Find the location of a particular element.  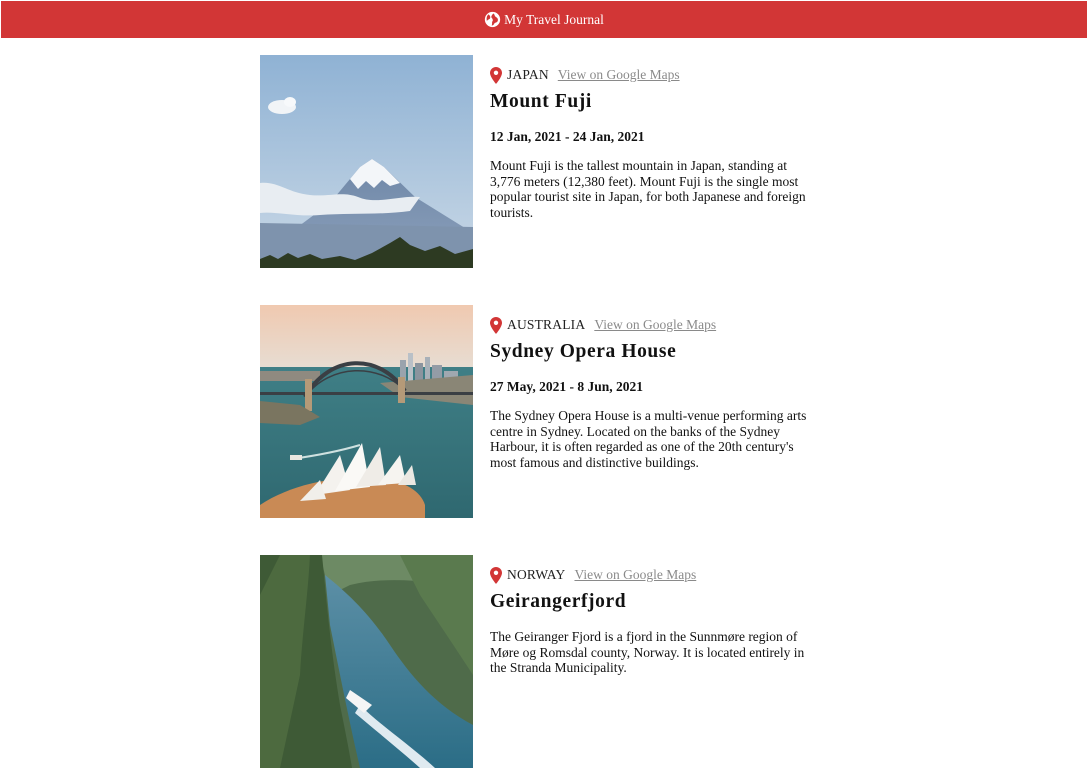

country-label: NORWAY is located at coordinates (536, 574).